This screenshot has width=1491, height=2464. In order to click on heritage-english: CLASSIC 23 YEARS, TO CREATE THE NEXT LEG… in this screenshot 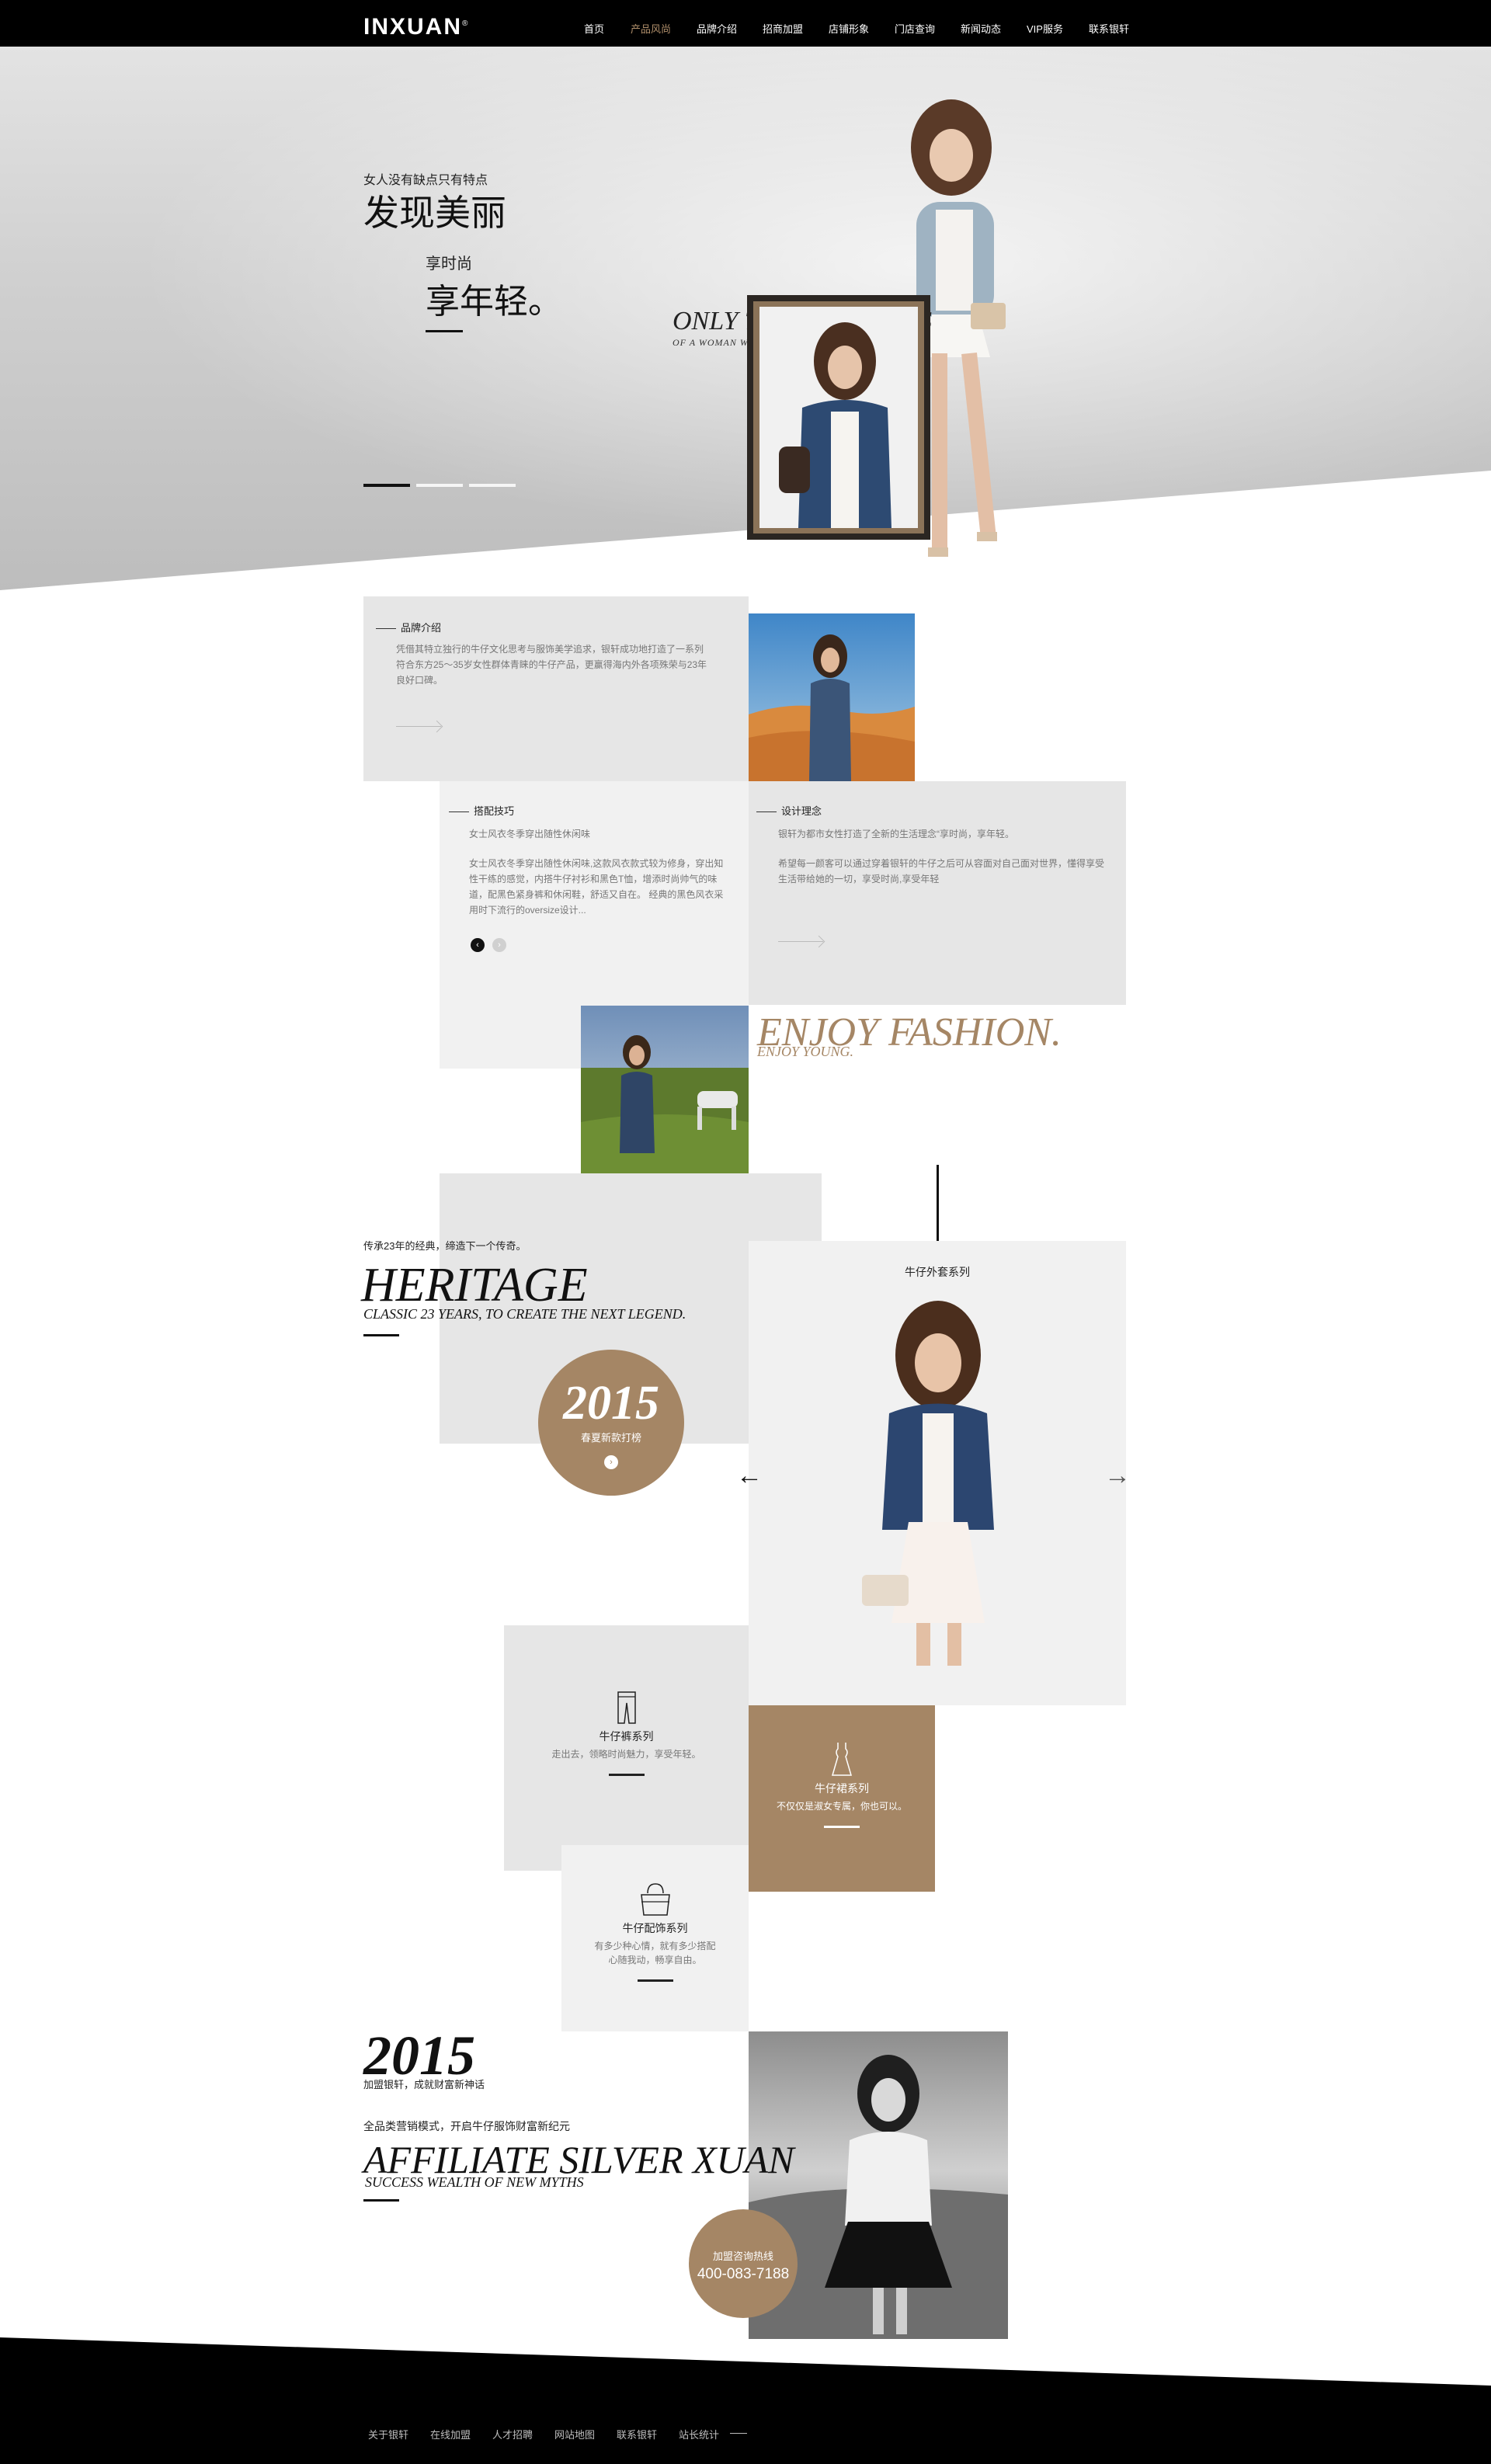, I will do `click(524, 1314)`.